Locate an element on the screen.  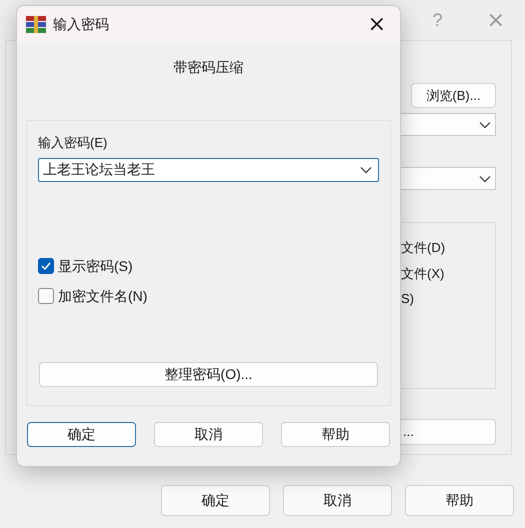
archive-icon is located at coordinates (36, 24).